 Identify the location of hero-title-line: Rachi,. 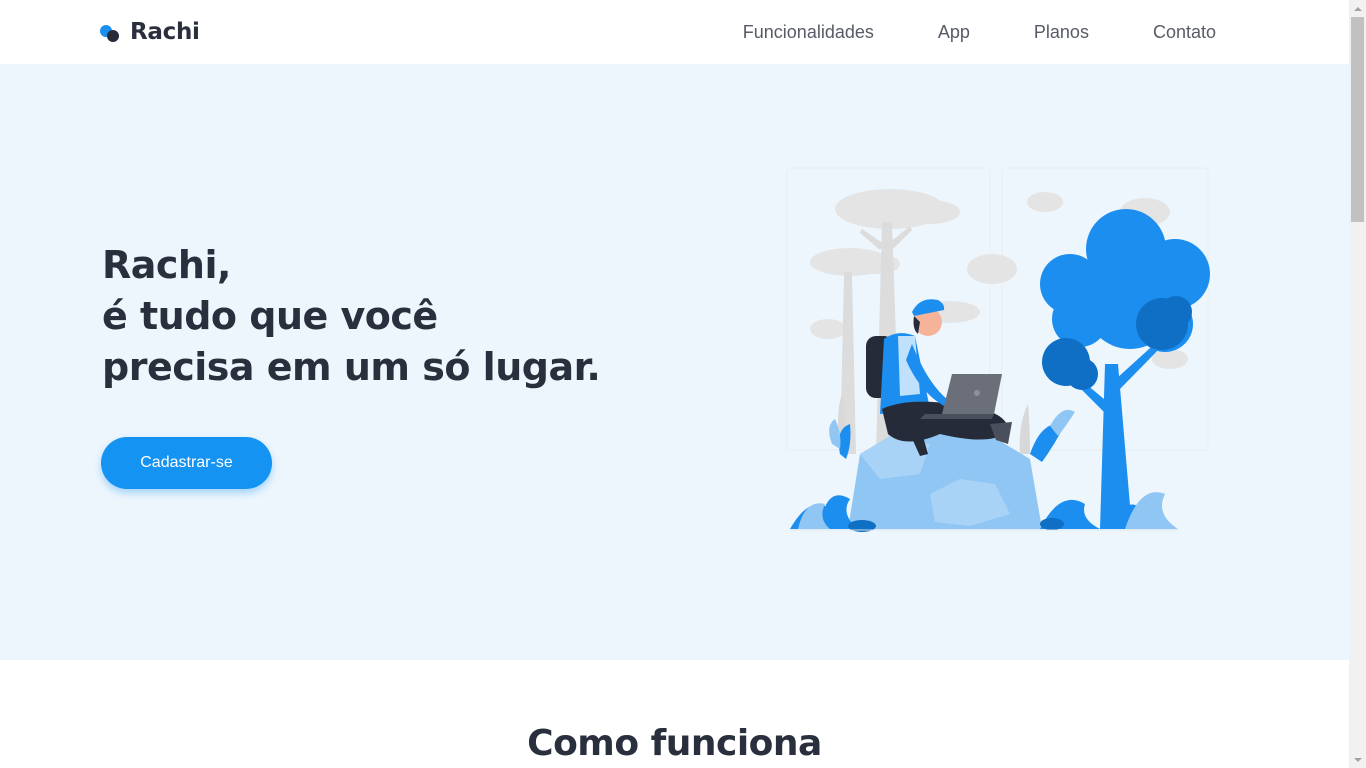
(166, 265).